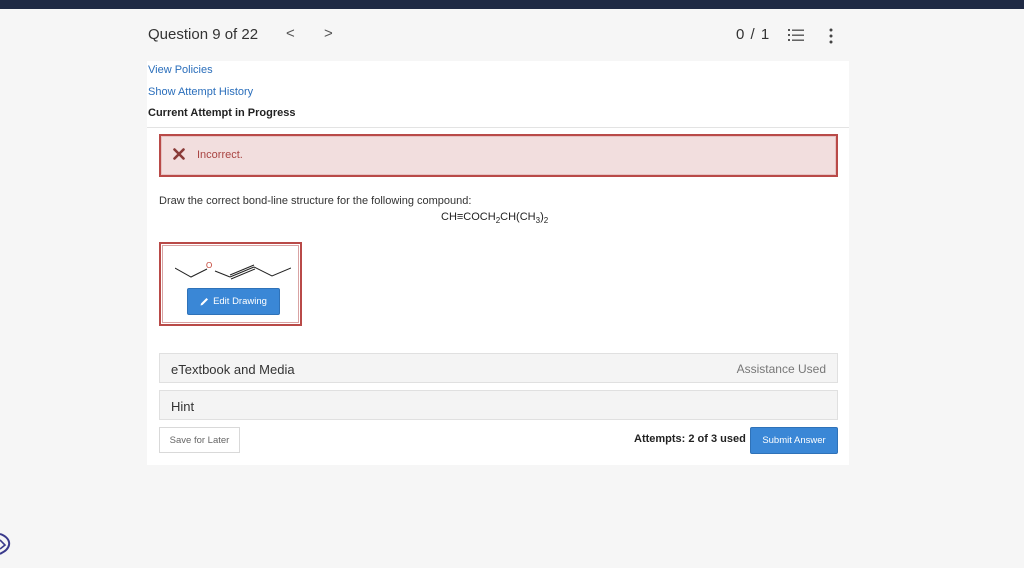 The width and height of the screenshot is (1024, 568). I want to click on edit-drawing-label: Edit Drawing, so click(240, 301).